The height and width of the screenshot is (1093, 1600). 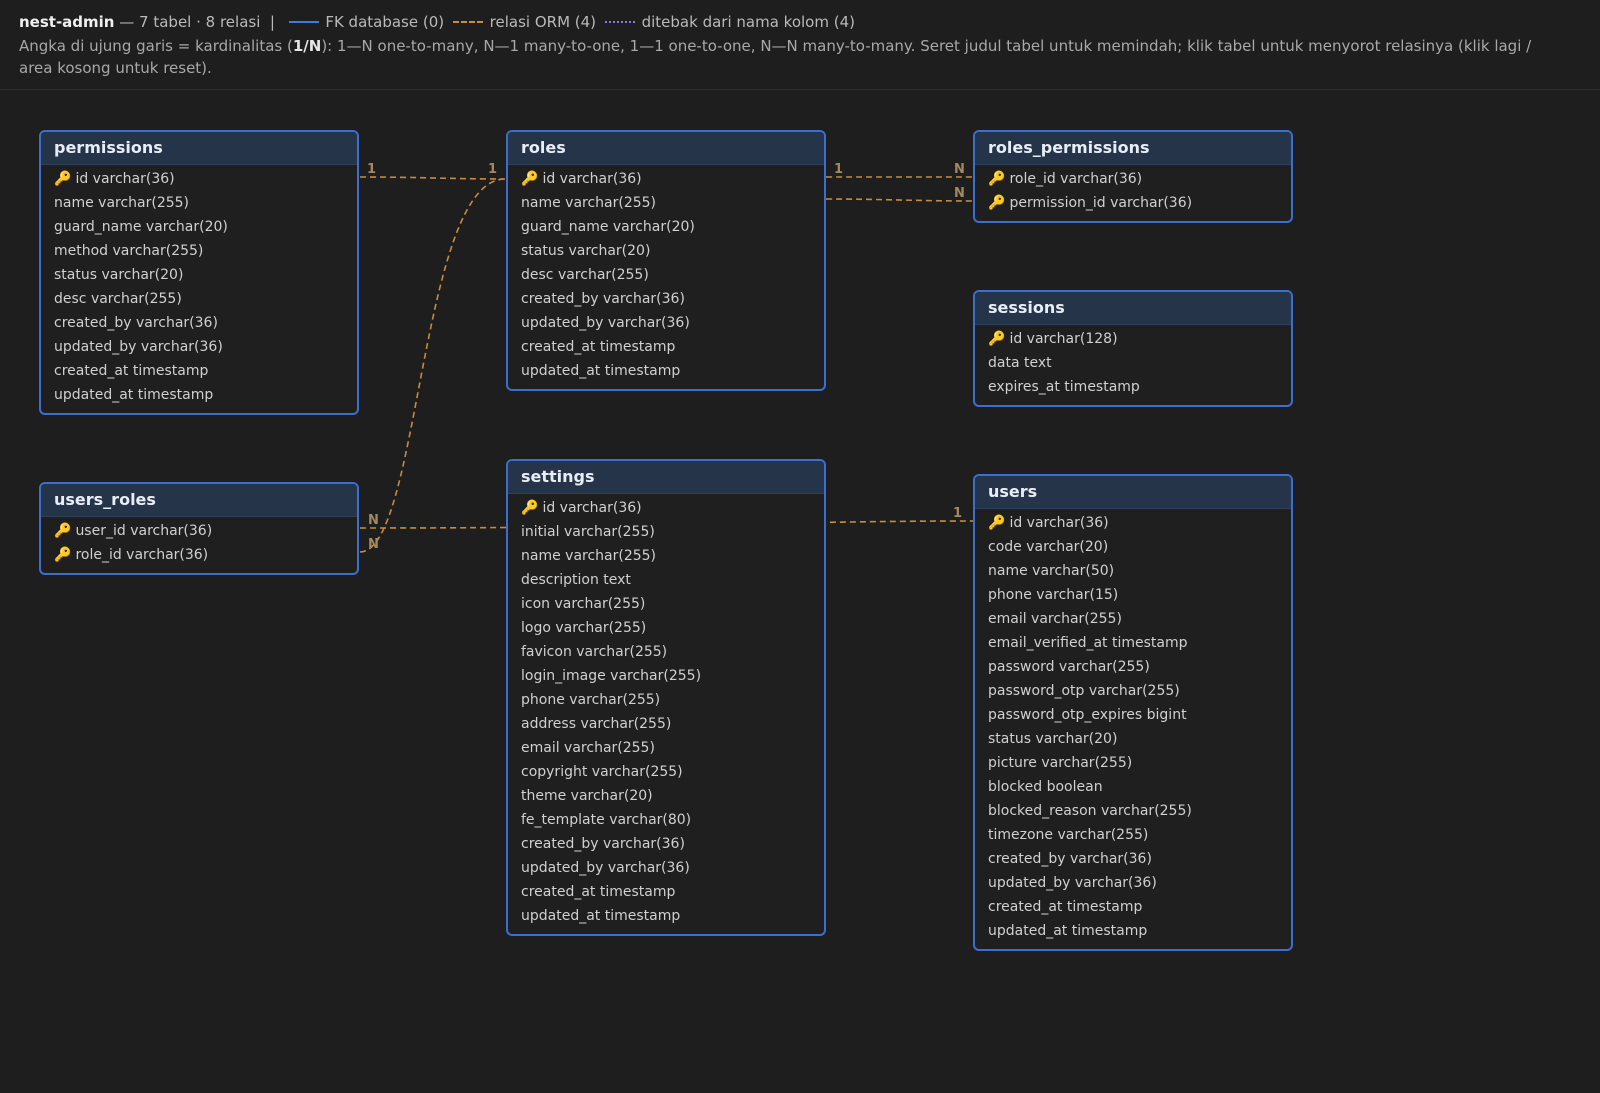 I want to click on column-row: guard_name varchar(20), so click(x=199, y=227).